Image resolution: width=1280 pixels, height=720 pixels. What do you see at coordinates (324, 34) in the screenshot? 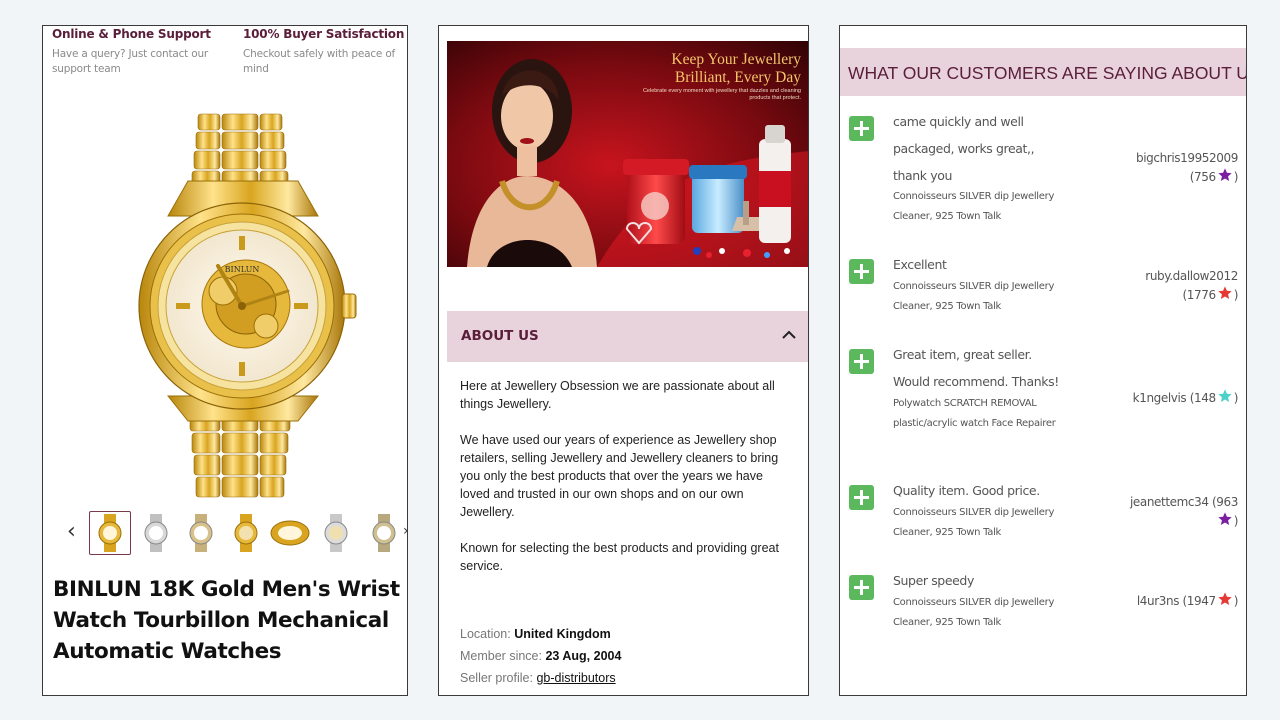
I see `support-satisfaction-title: 100% Buyer Satisfaction` at bounding box center [324, 34].